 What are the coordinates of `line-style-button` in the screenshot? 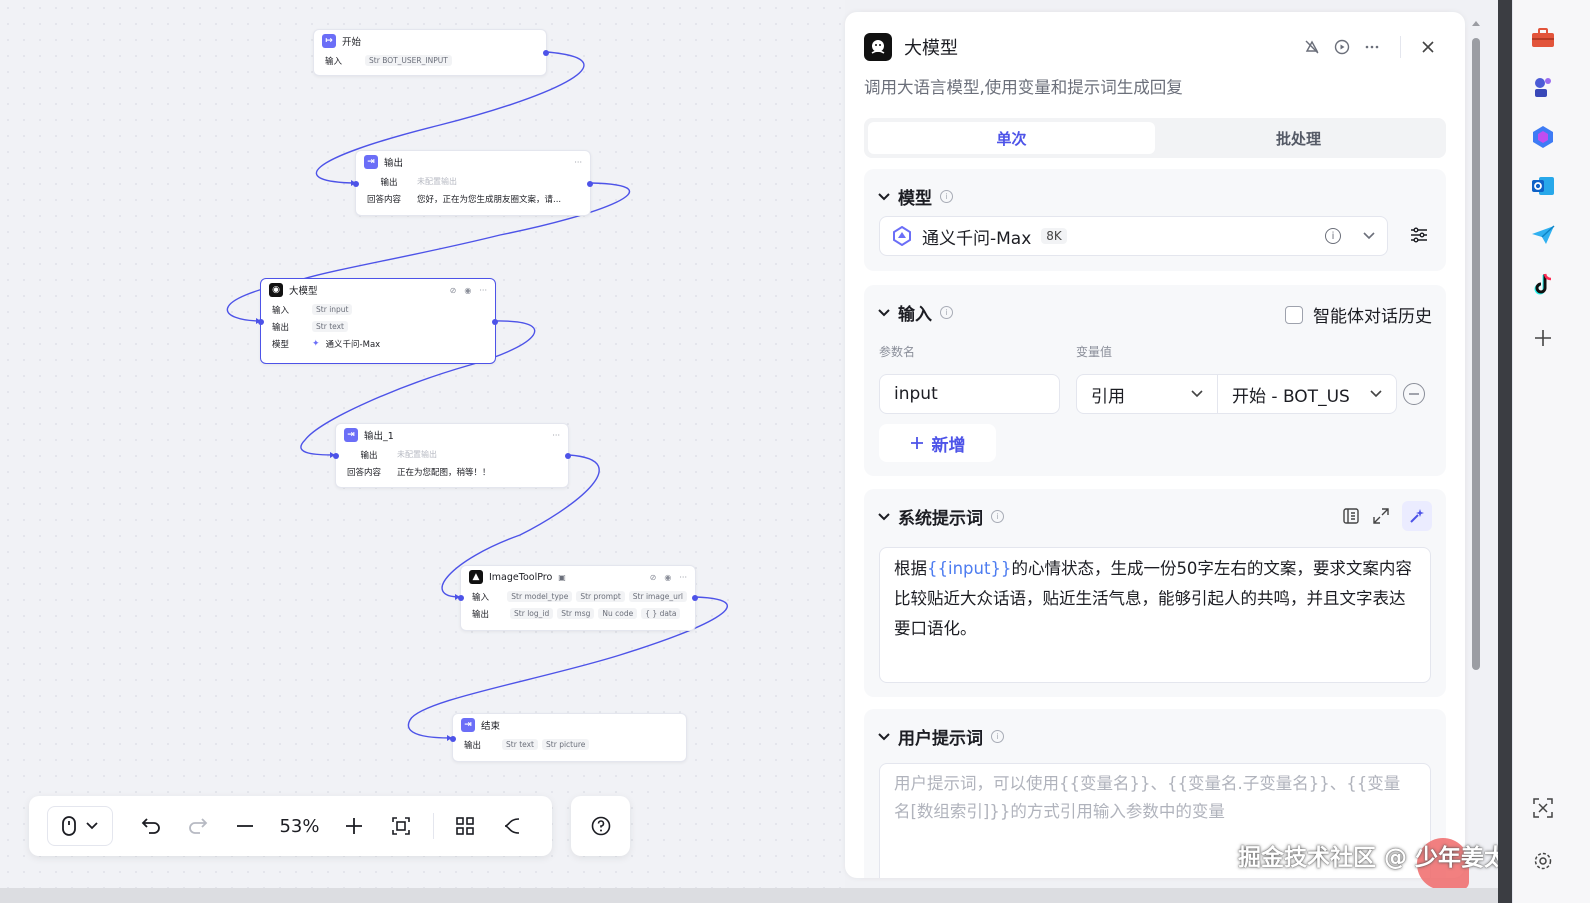 It's located at (512, 826).